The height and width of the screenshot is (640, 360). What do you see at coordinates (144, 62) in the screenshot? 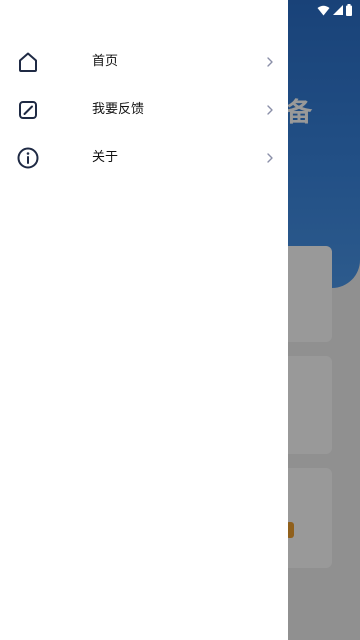
I see `menu-item-home: 首页` at bounding box center [144, 62].